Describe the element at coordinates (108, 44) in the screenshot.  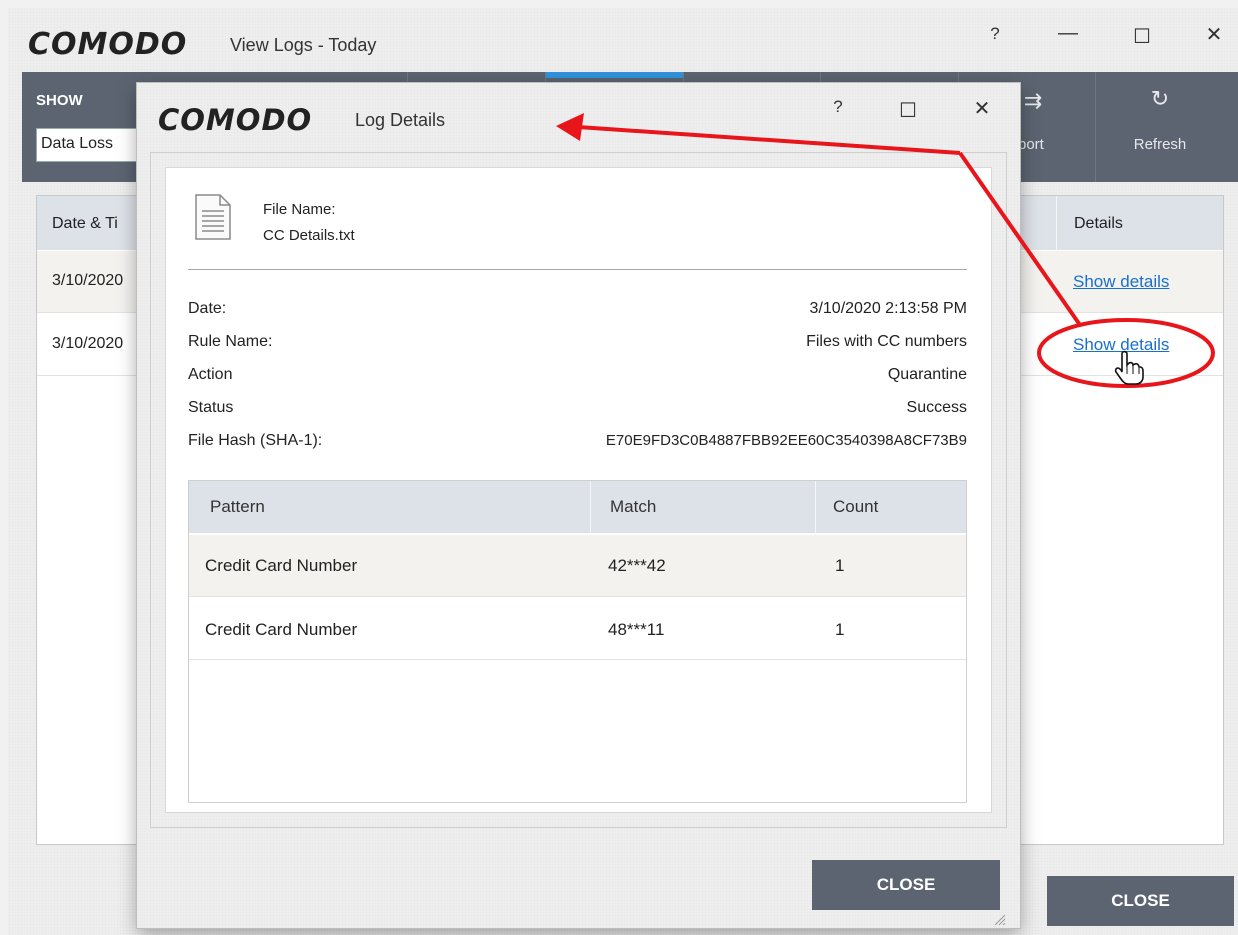
I see `main-logo: COMODO` at that location.